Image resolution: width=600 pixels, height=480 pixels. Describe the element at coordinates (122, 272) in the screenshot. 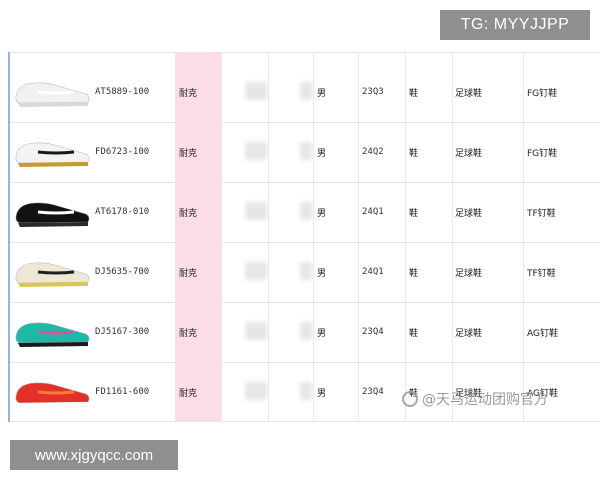

I see `sku-cell: DJ5635-700` at that location.